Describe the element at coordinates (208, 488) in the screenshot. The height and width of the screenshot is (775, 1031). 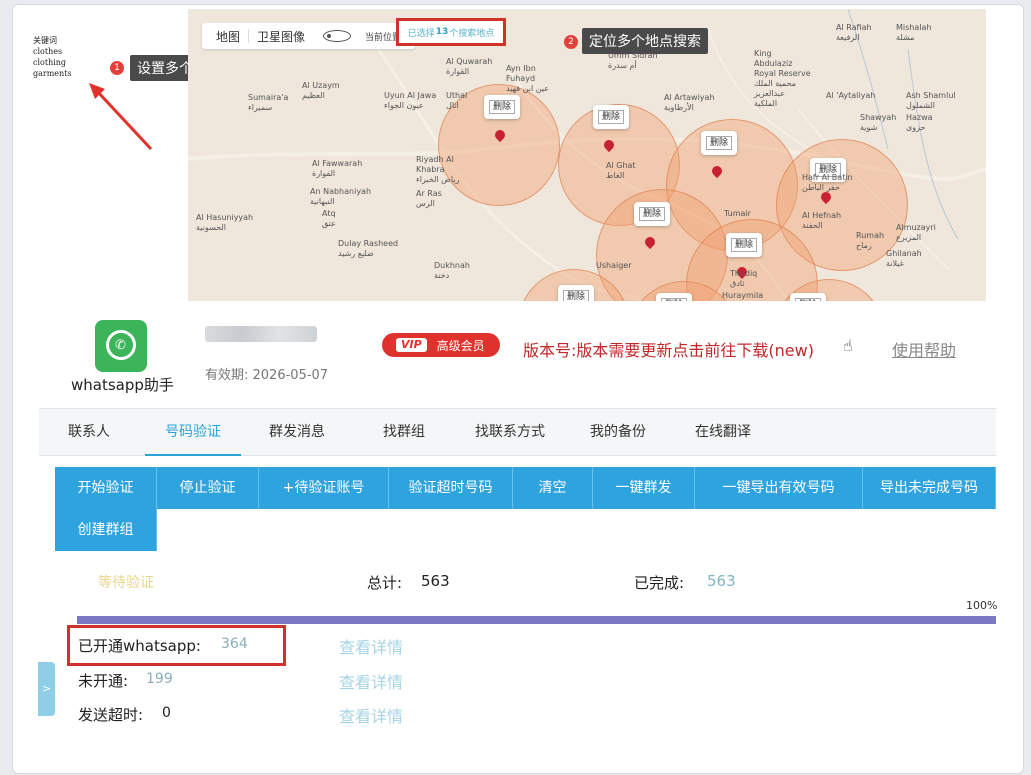
I see `stop-verify-button: 停止验证` at that location.